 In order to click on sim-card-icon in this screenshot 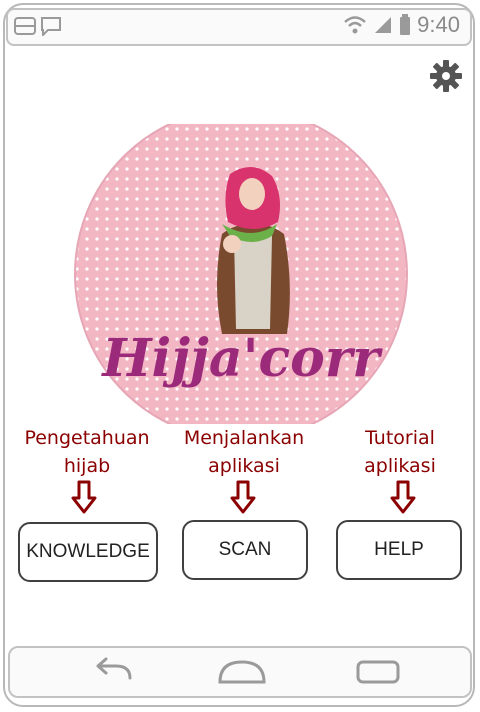, I will do `click(25, 26)`.